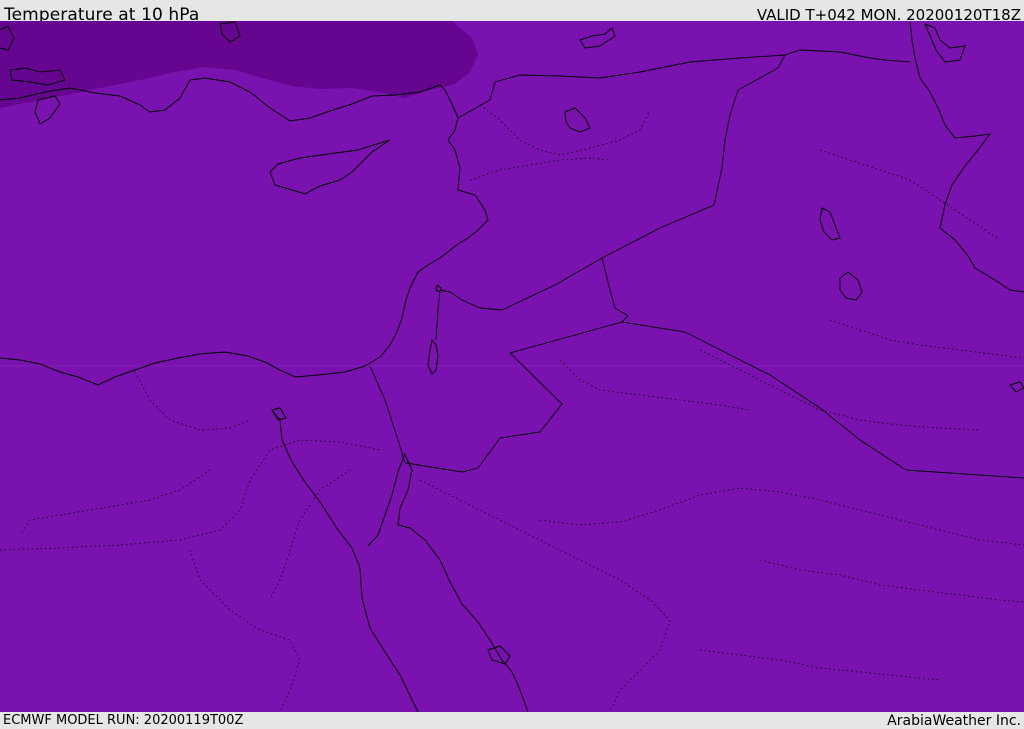  What do you see at coordinates (123, 720) in the screenshot?
I see `model-run-label: ECMWF MODEL RUN: 20200119T00Z` at bounding box center [123, 720].